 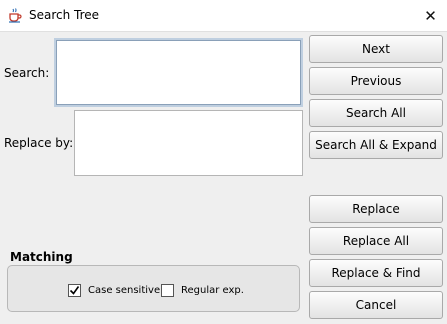 I want to click on replace-all-button: Replace All, so click(x=376, y=241).